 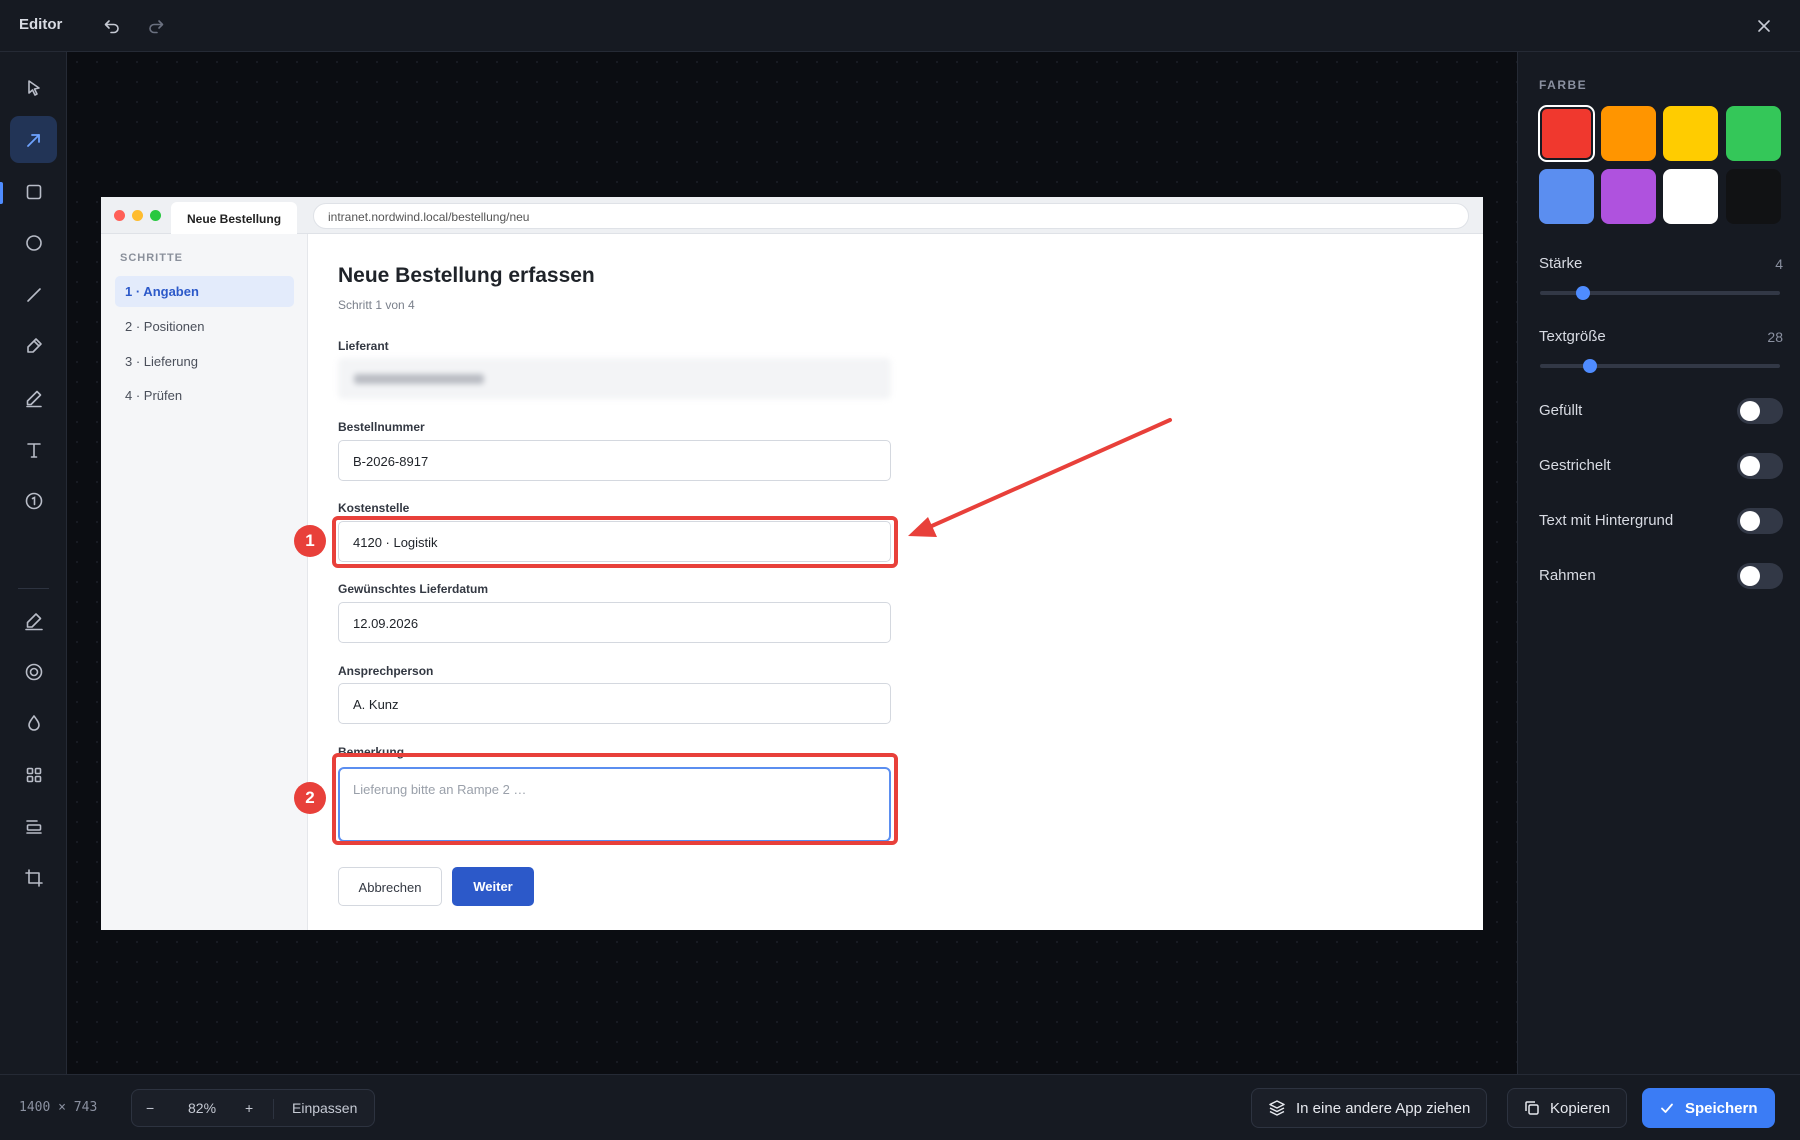 What do you see at coordinates (1760, 576) in the screenshot?
I see `border-toggle` at bounding box center [1760, 576].